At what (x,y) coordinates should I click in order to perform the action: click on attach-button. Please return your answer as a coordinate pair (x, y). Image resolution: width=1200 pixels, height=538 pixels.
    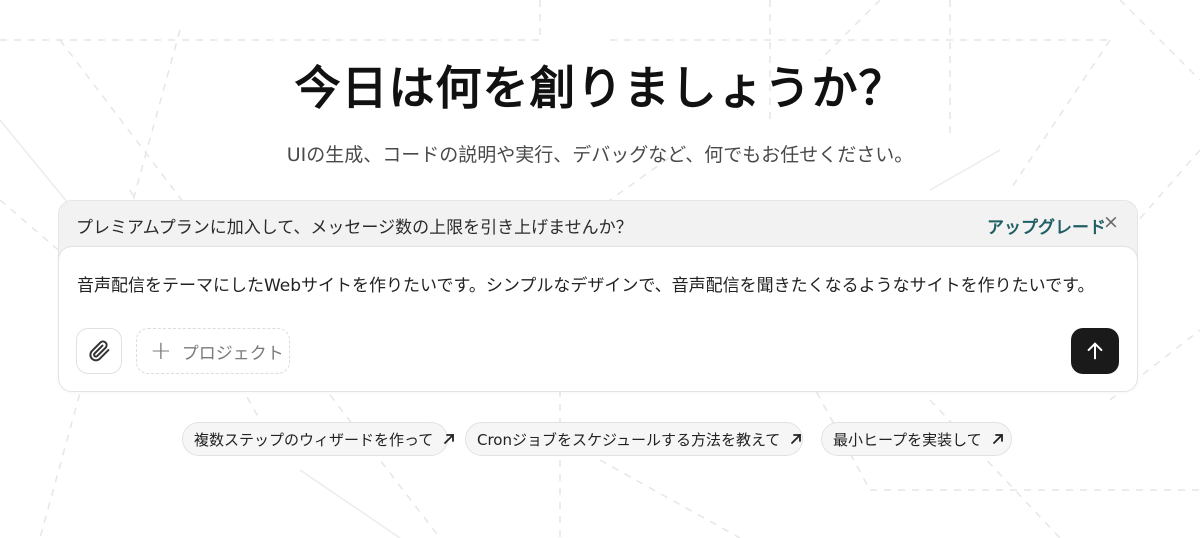
    Looking at the image, I should click on (99, 351).